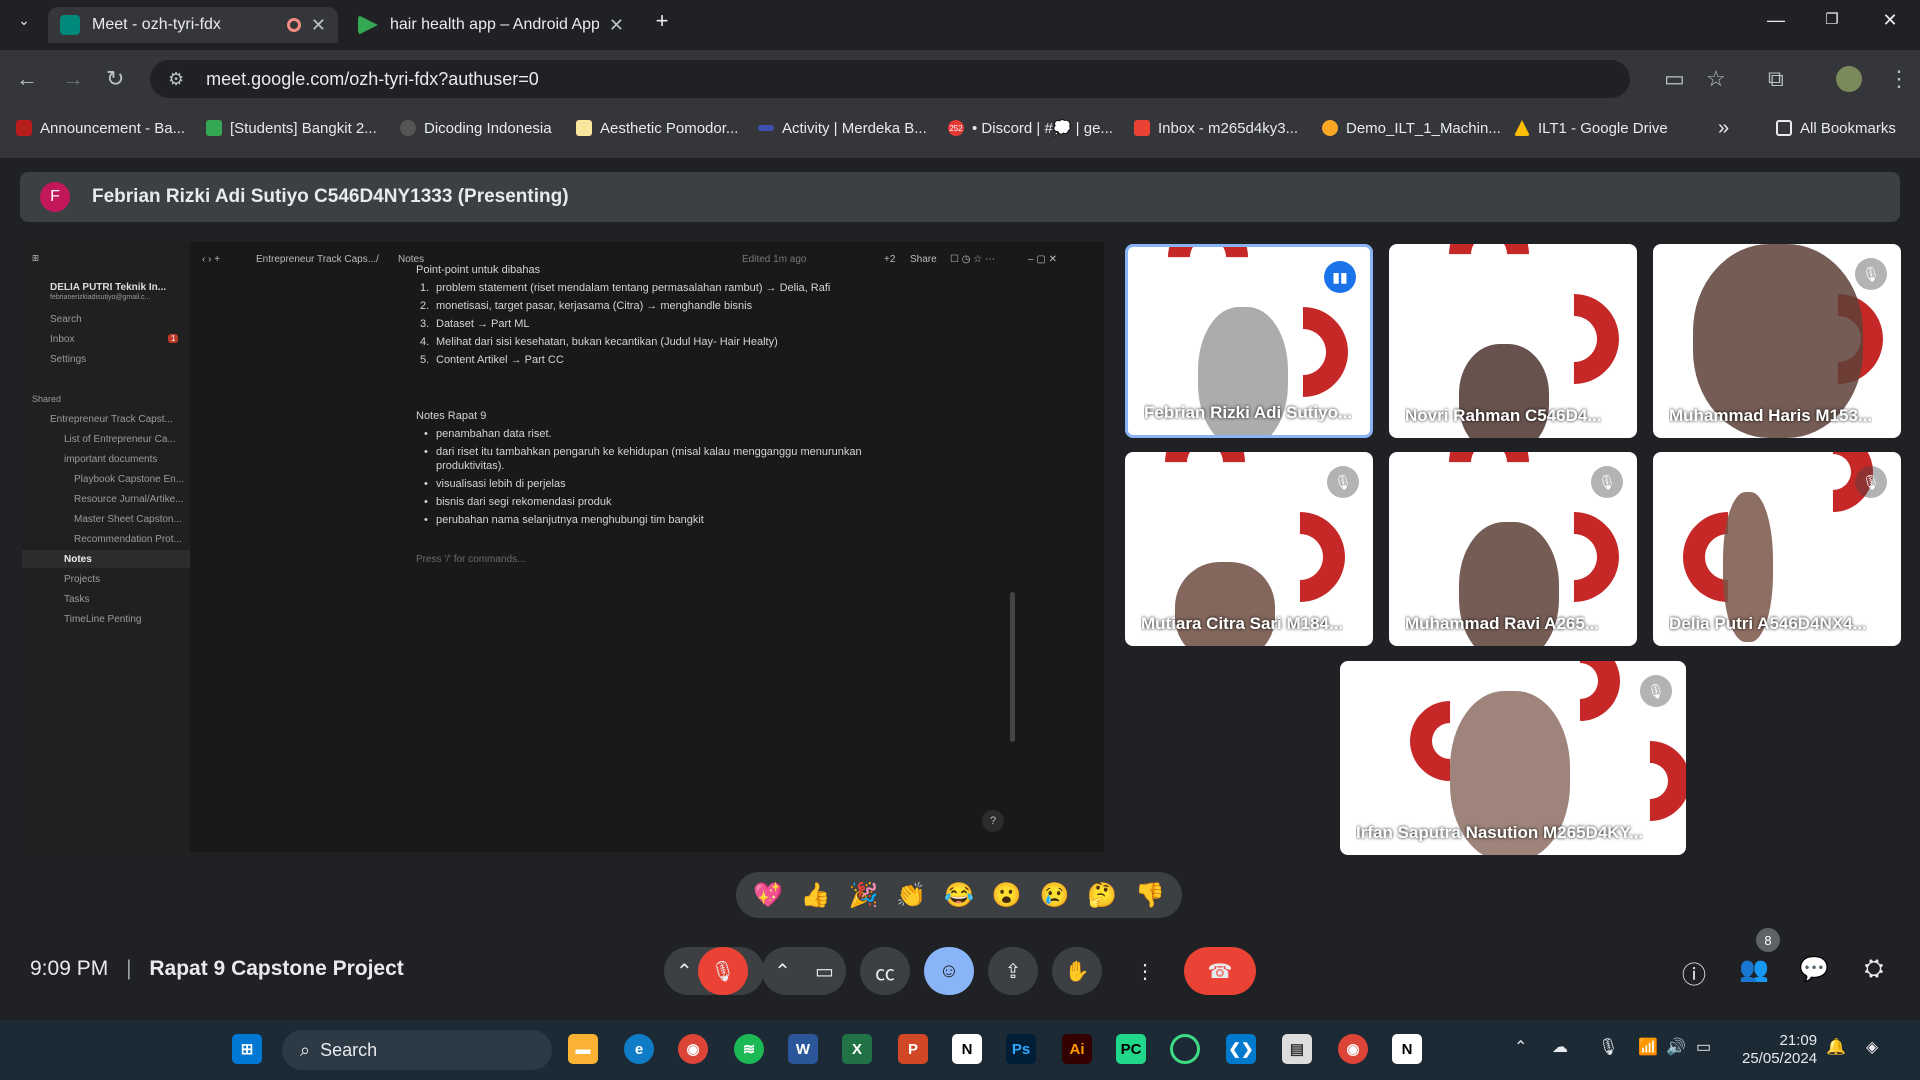  What do you see at coordinates (24, 20) in the screenshot?
I see `tab-search-icon: ⌄` at bounding box center [24, 20].